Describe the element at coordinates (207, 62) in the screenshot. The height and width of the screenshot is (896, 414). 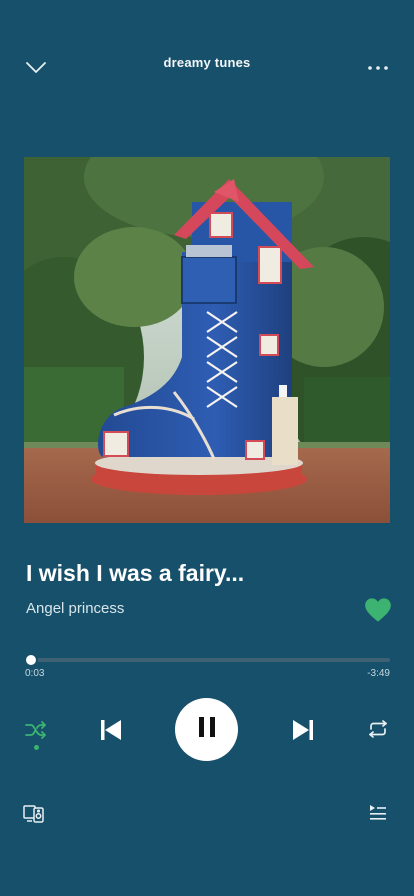
I see `playlist-title: dreamy tunes` at that location.